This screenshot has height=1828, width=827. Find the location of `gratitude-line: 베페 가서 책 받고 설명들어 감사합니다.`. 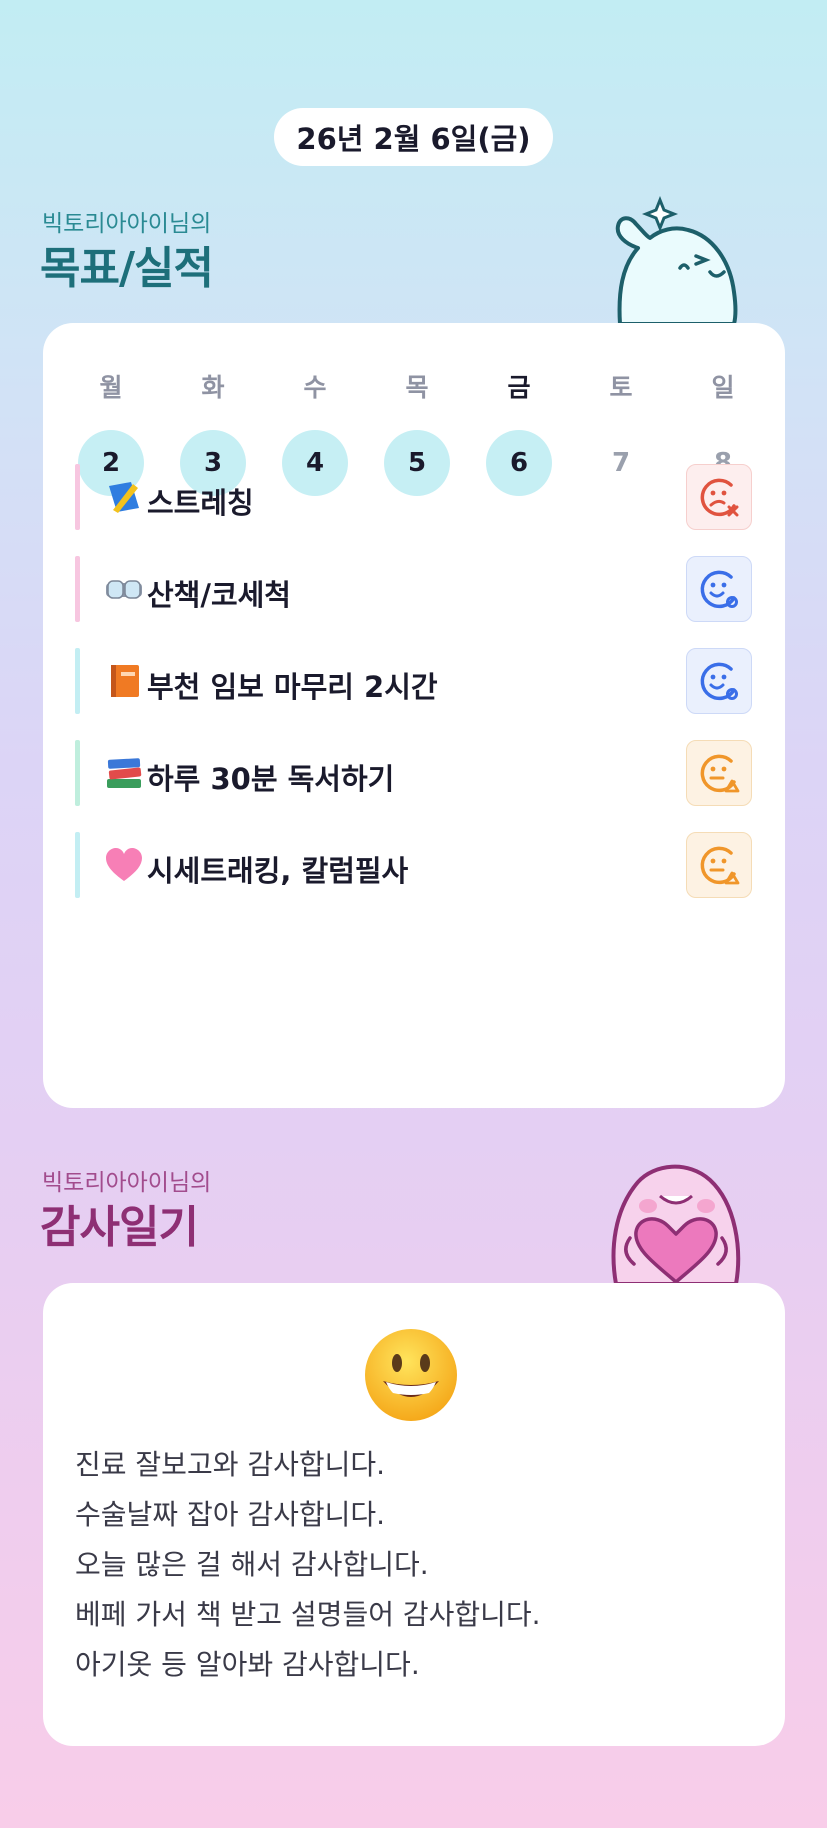

gratitude-line: 베페 가서 책 받고 설명들어 감사합니다. is located at coordinates (308, 1614).